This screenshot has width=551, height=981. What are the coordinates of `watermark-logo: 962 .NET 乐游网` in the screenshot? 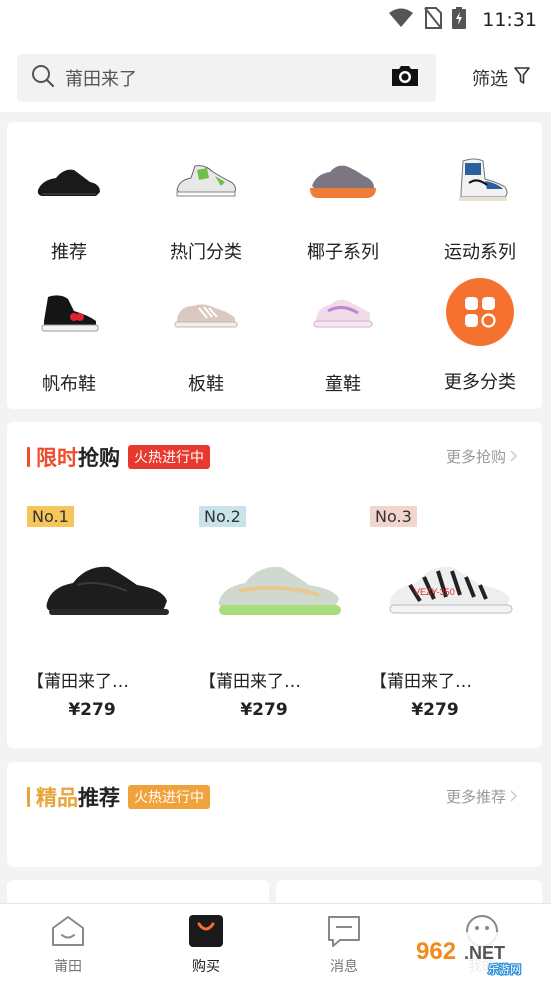 It's located at (477, 954).